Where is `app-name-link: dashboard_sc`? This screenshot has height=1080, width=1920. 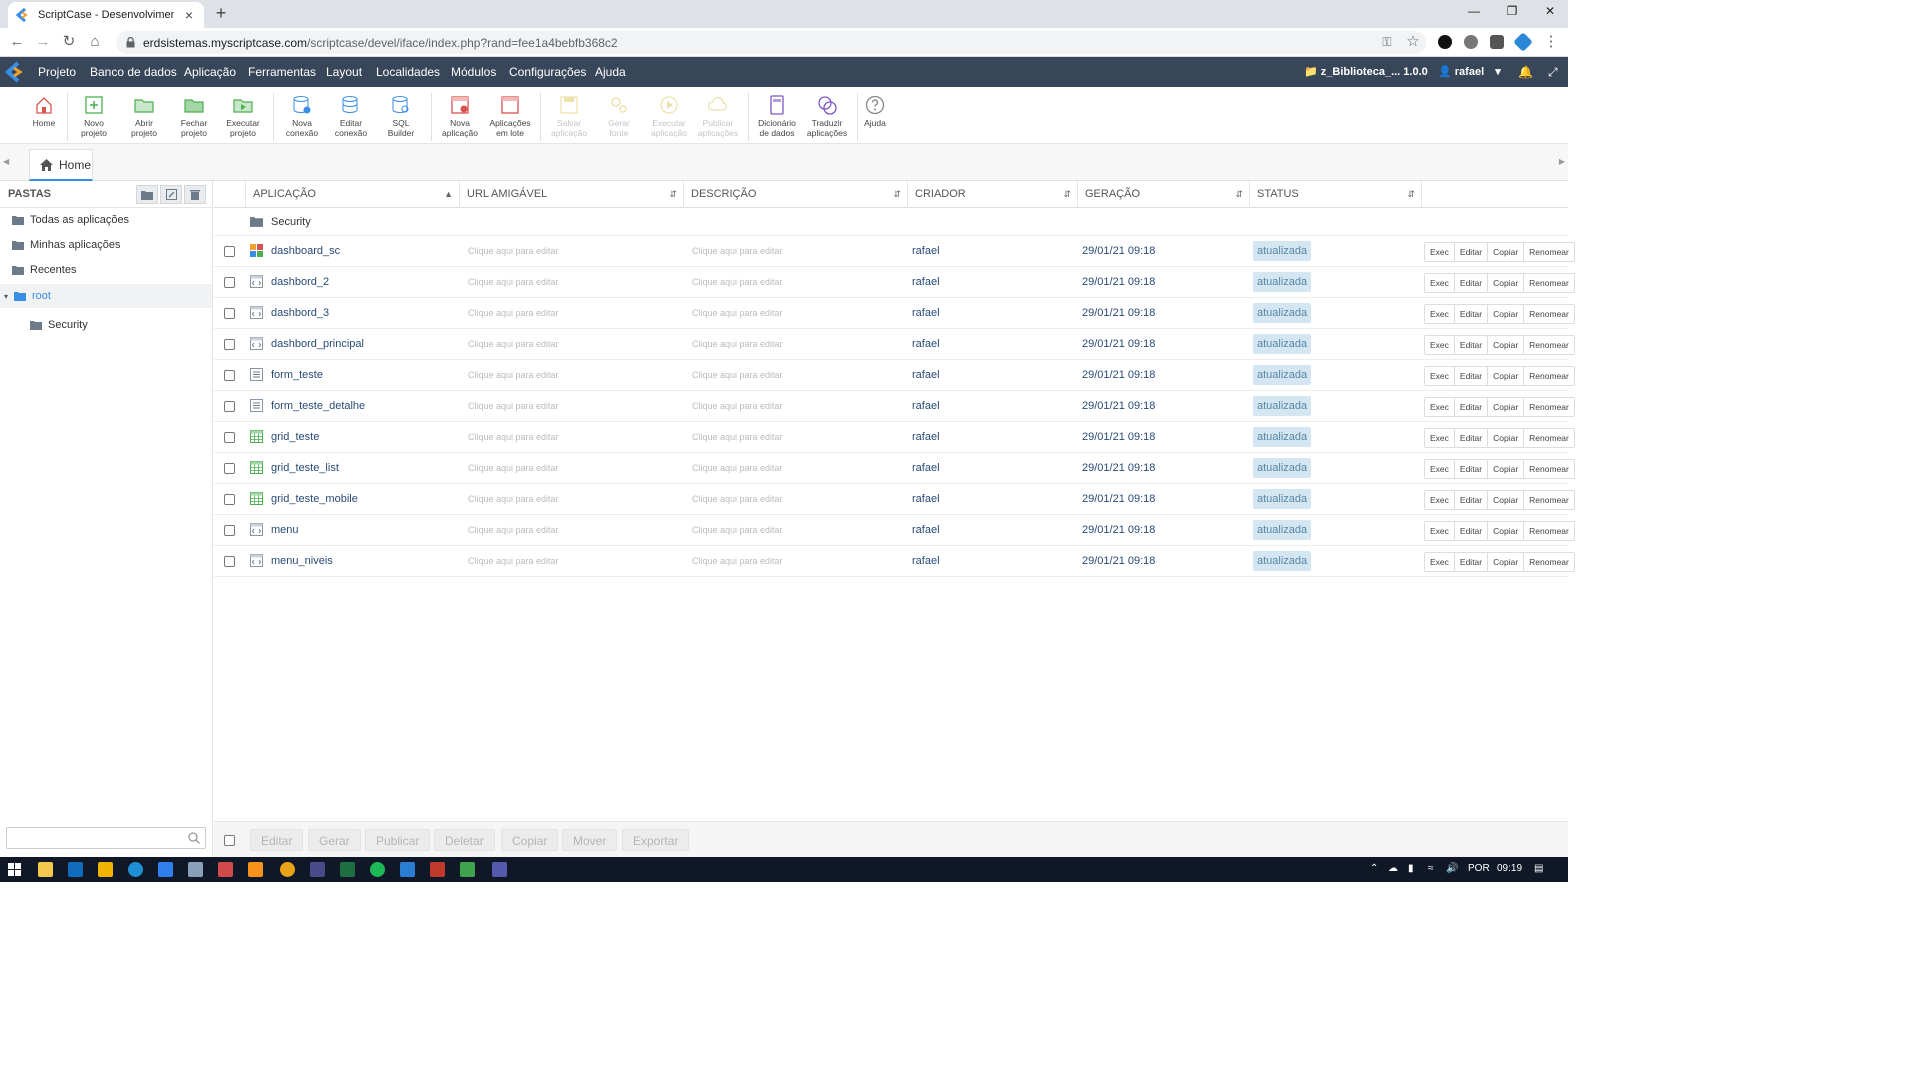
app-name-link: dashboard_sc is located at coordinates (305, 251).